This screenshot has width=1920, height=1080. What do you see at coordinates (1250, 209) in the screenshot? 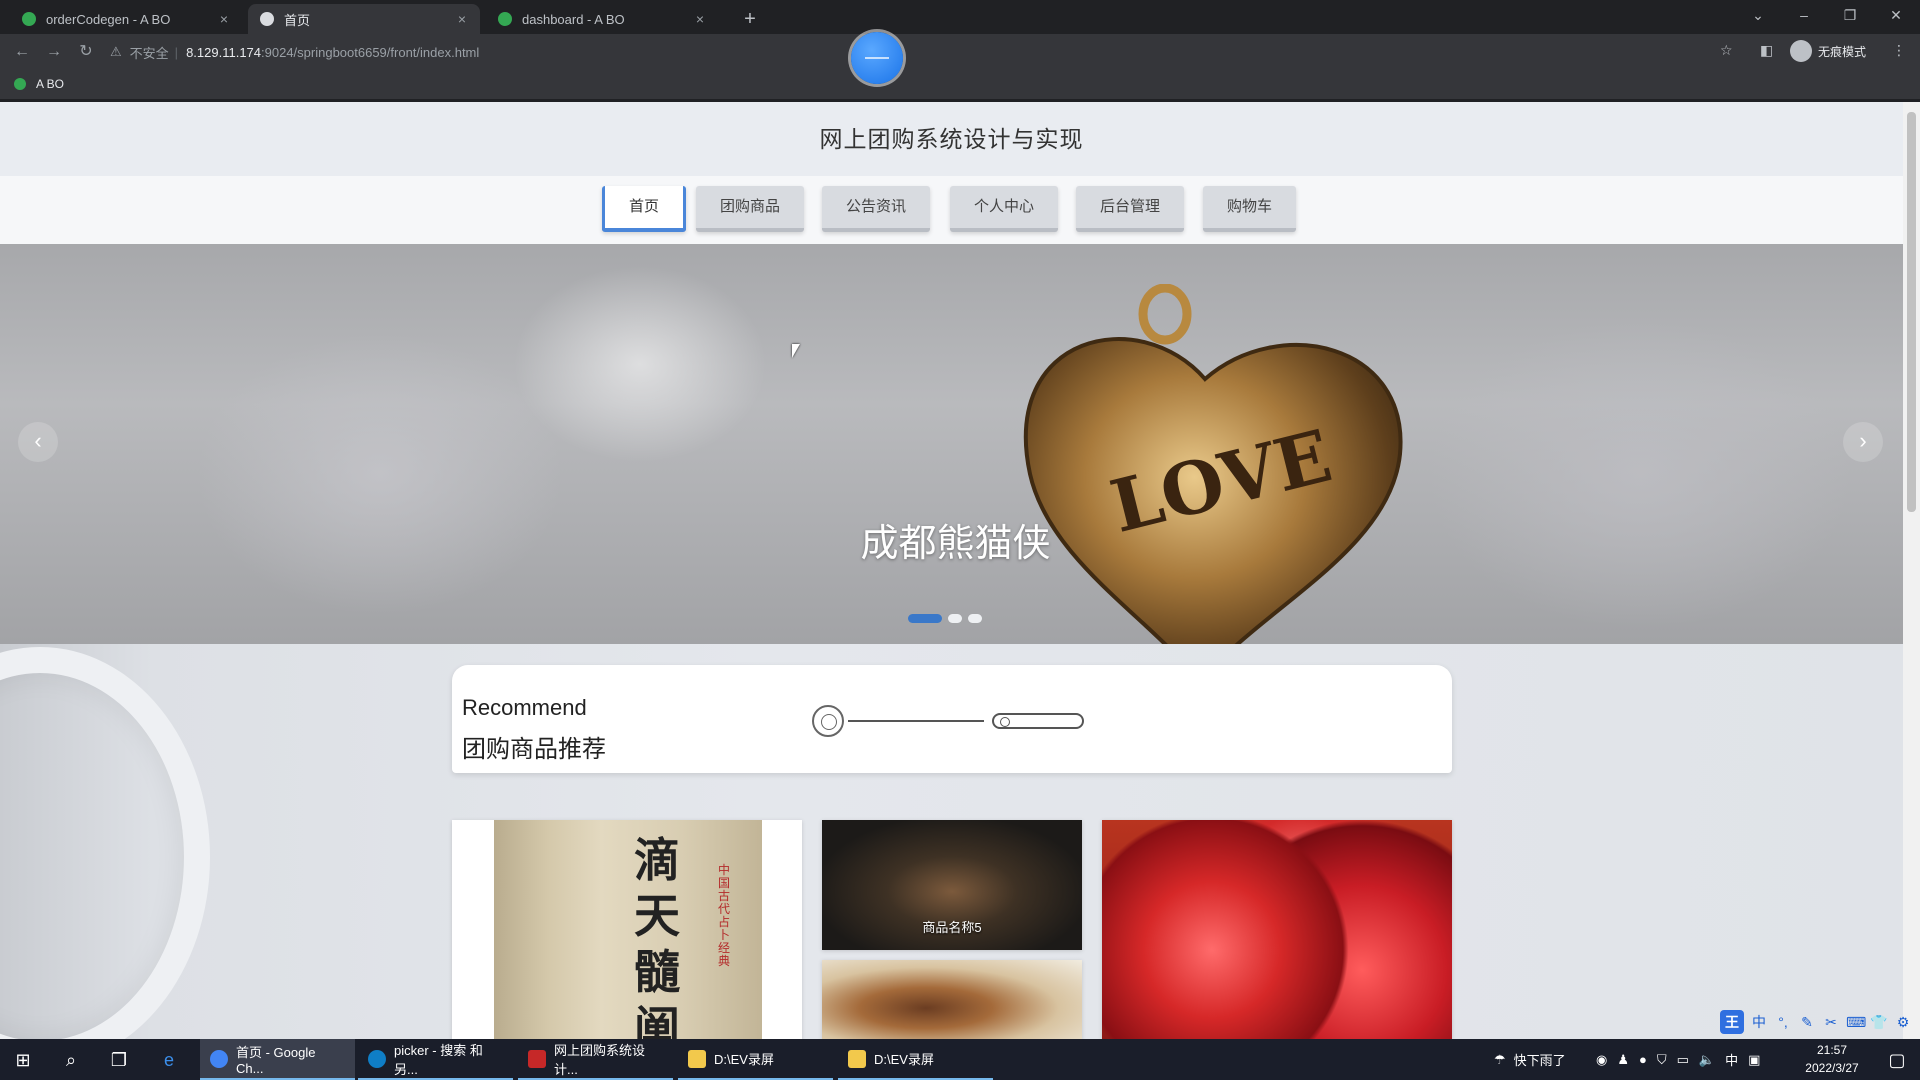
I see `nav-cart: 购物车` at bounding box center [1250, 209].